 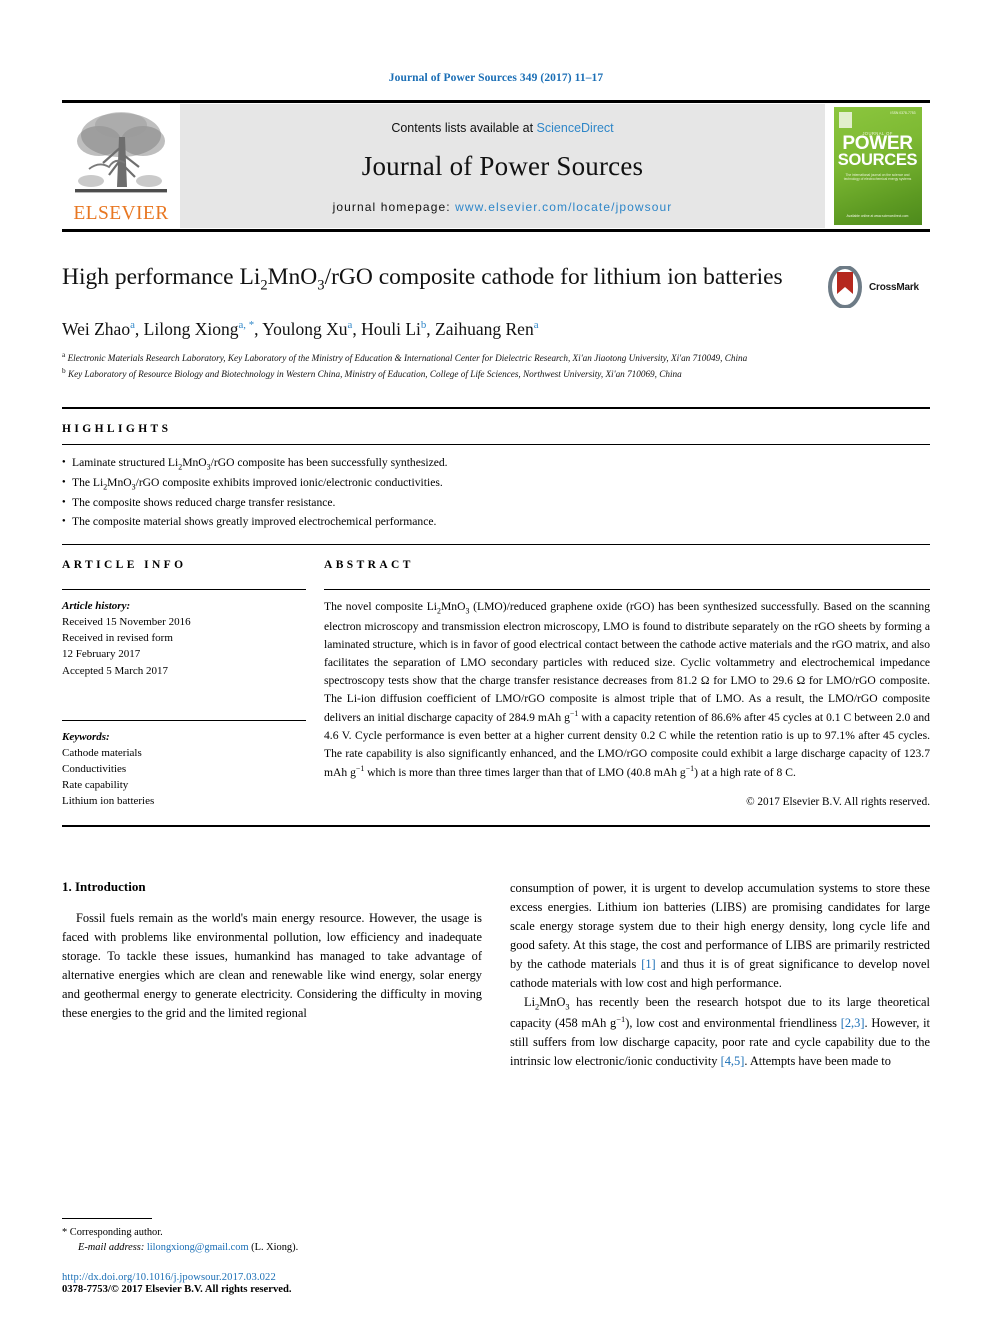 I want to click on author-item: Houli Lib, so click(x=393, y=329).